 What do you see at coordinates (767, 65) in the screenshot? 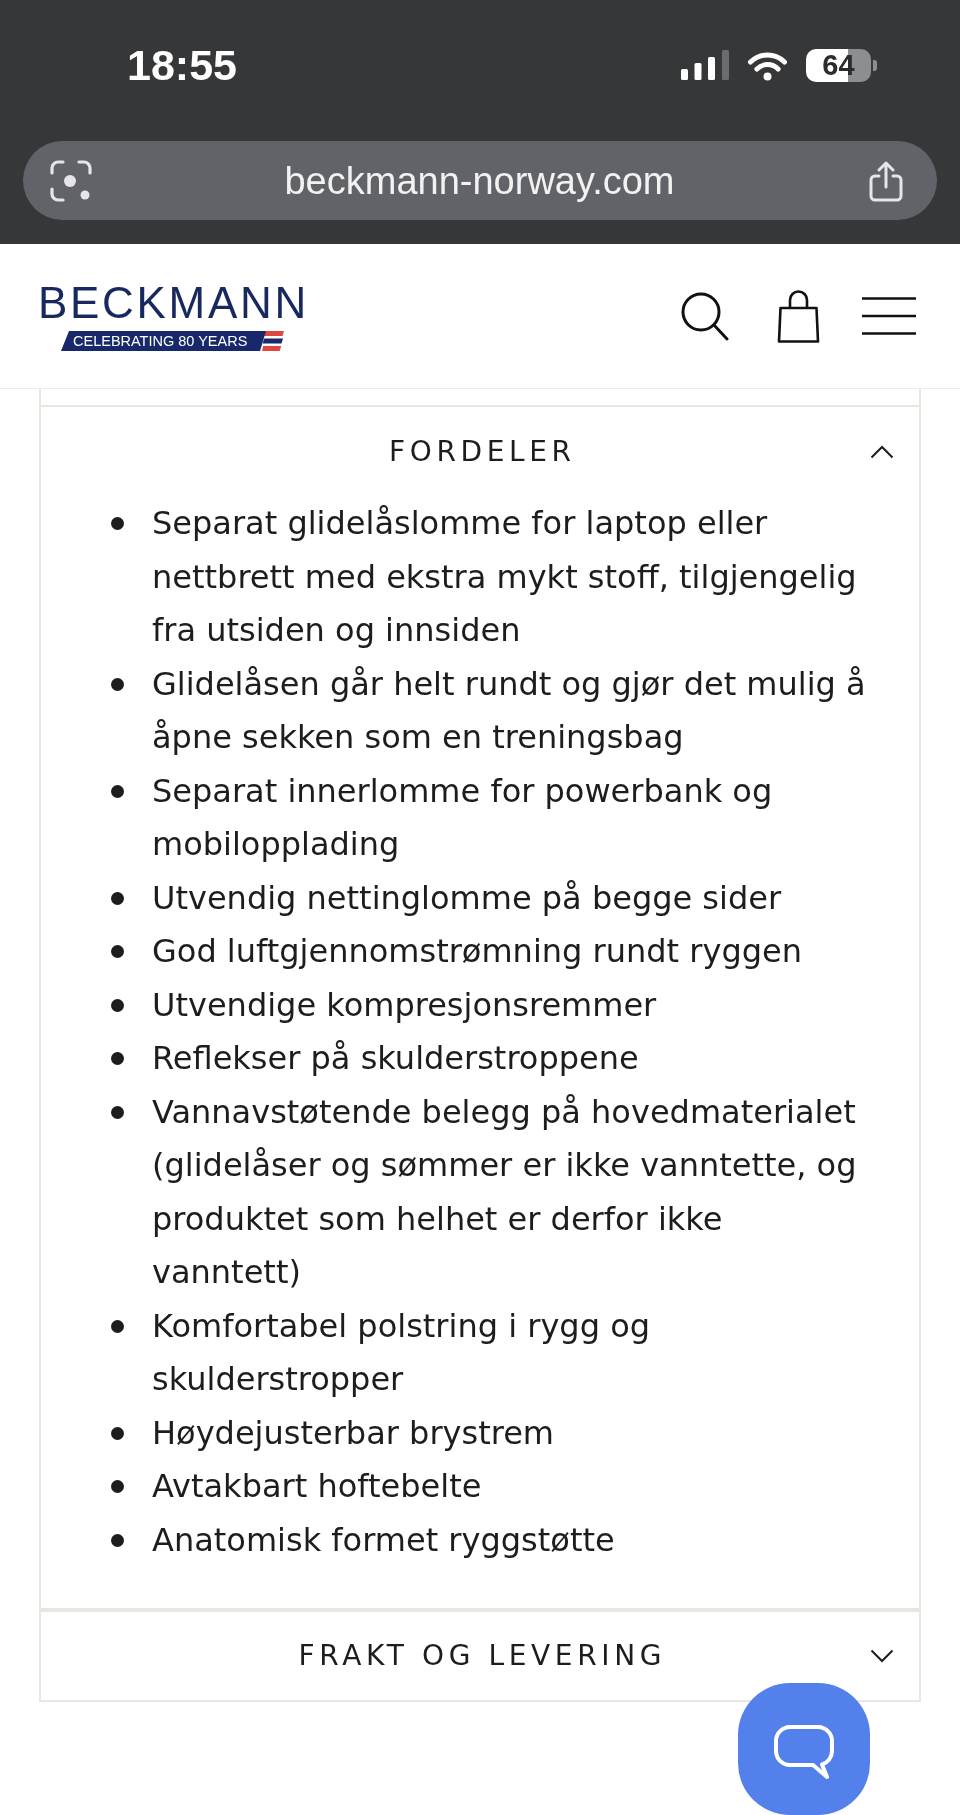
I see `wifi-icon` at bounding box center [767, 65].